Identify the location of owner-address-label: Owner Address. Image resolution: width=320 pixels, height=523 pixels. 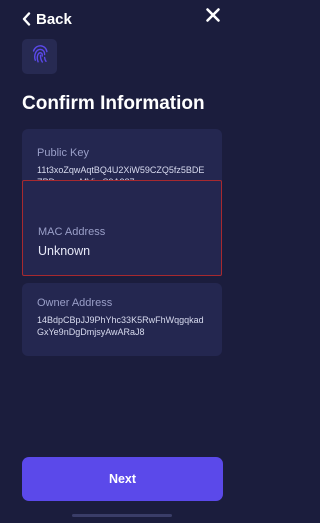
(75, 303).